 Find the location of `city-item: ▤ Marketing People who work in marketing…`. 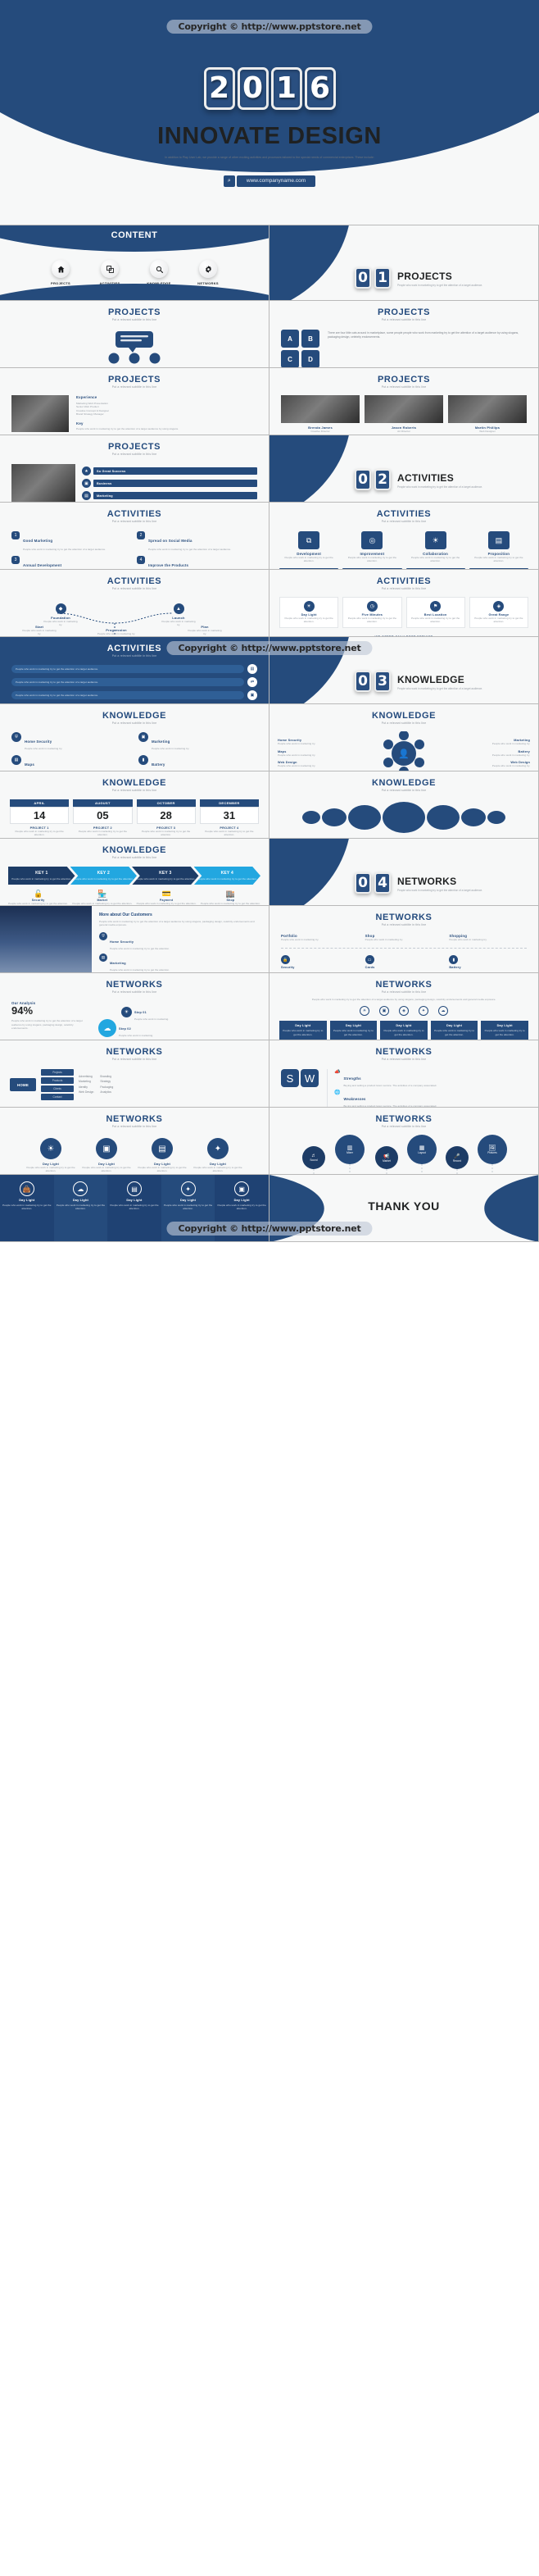

city-item: ▤ Marketing People who work in marketing… is located at coordinates (180, 962).